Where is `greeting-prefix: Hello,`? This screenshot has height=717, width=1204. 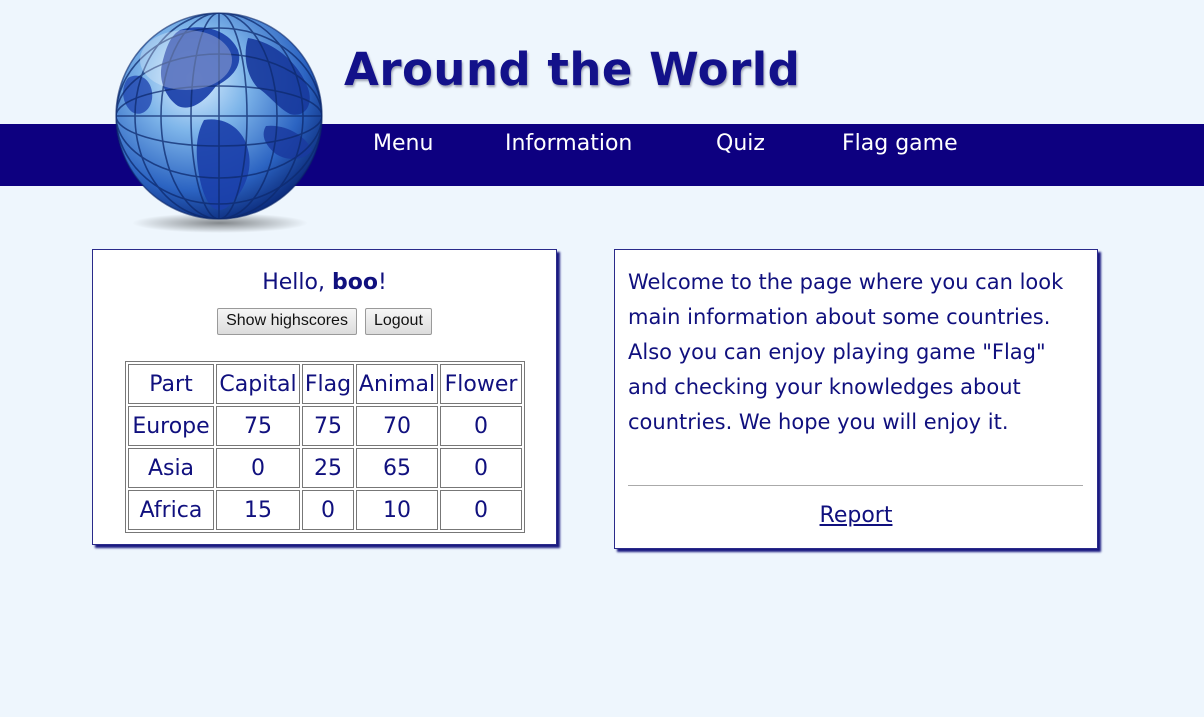
greeting-prefix: Hello, is located at coordinates (297, 282).